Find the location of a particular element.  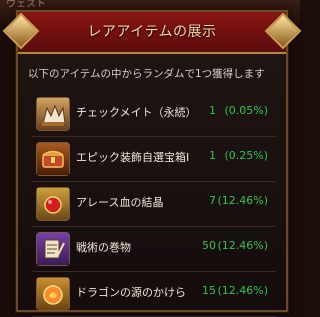

item-name: チェックメイト（永続） is located at coordinates (136, 112).